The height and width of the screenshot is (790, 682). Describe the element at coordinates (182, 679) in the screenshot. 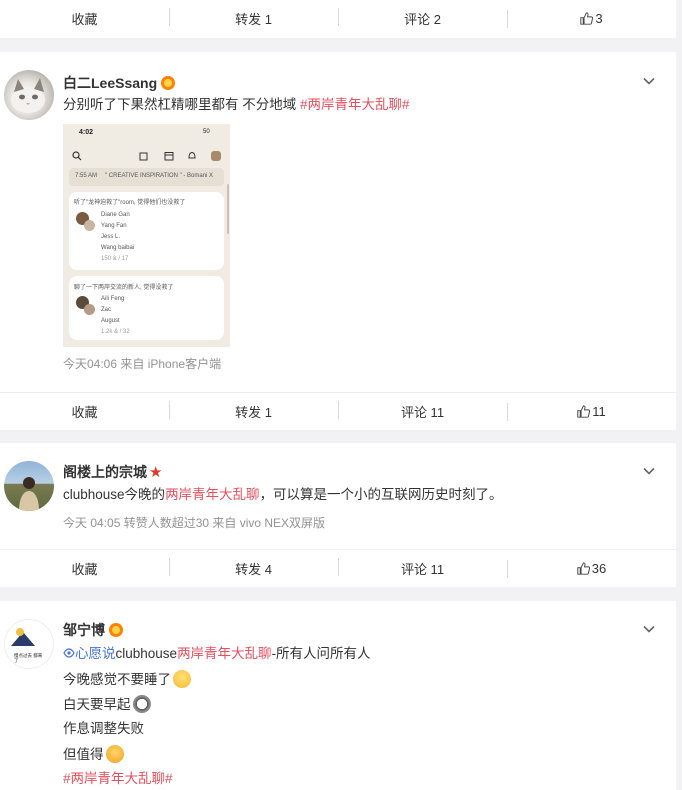

I see `laughing-emoji-icon` at that location.